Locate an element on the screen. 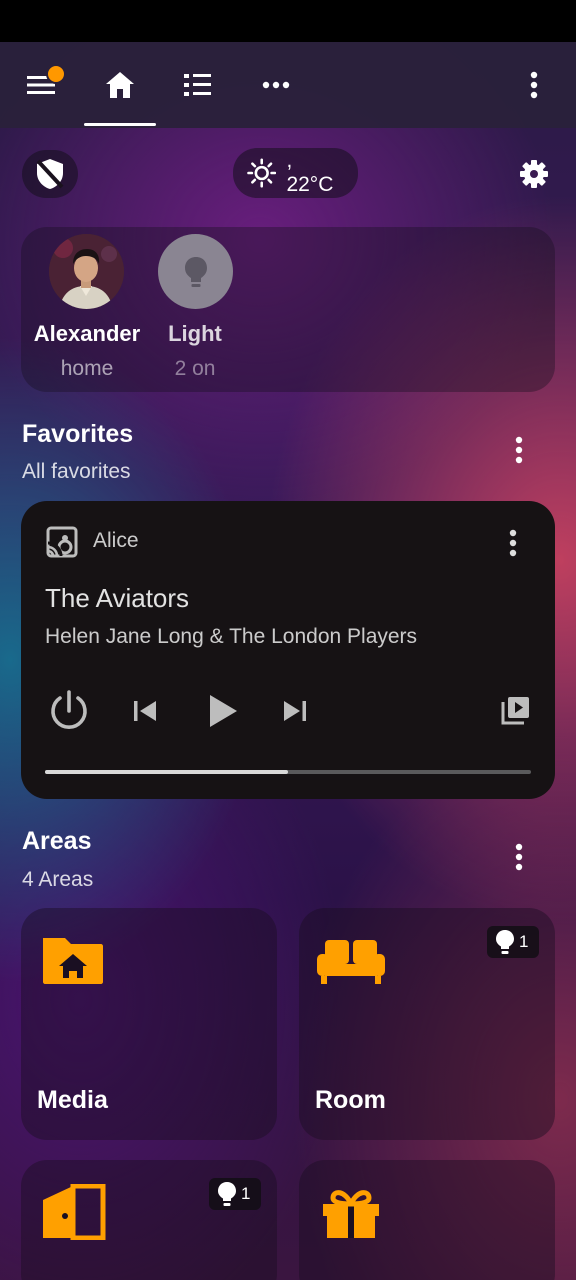 The width and height of the screenshot is (576, 1280). media-menu-button is located at coordinates (513, 543).